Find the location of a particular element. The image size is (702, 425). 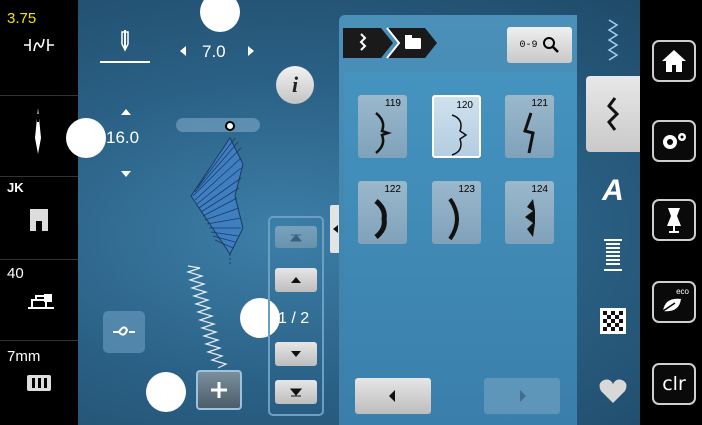

stitch-category-tabs: A is located at coordinates (613, 217).